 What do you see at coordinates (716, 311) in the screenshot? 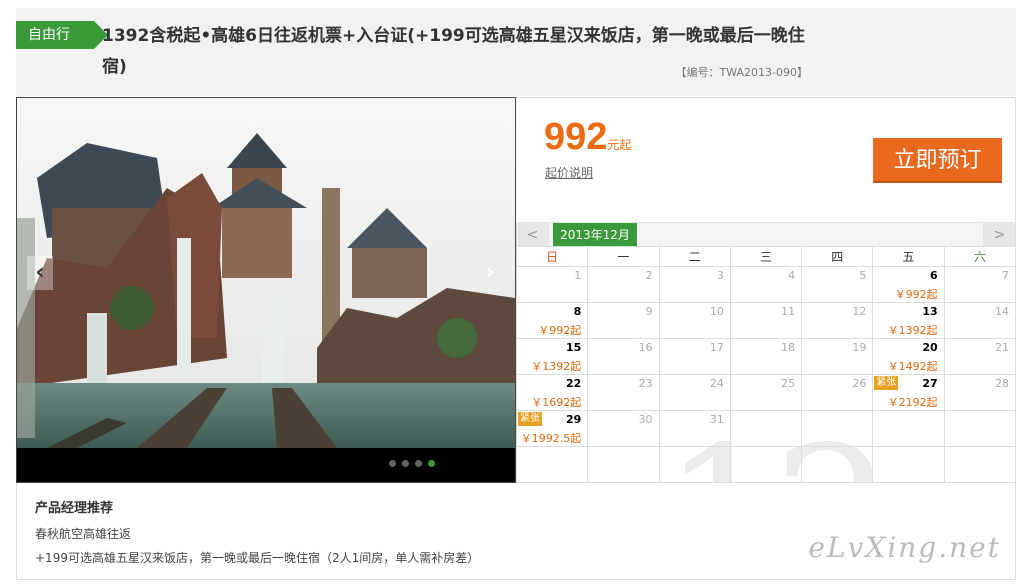
I see `calendar-date: 10` at bounding box center [716, 311].